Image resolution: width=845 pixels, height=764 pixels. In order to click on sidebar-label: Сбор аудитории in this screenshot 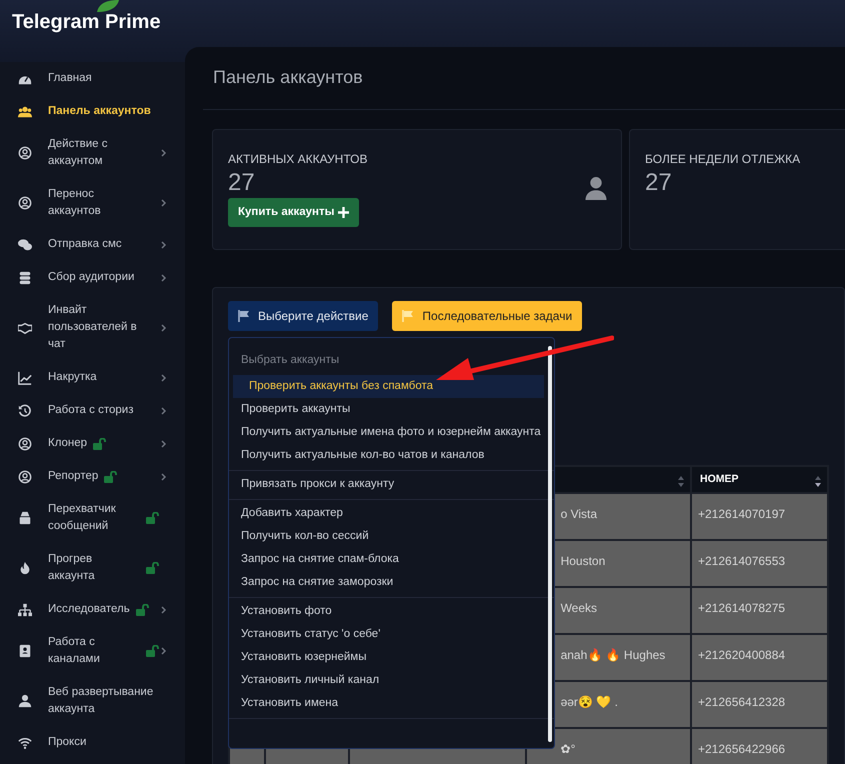, I will do `click(91, 277)`.